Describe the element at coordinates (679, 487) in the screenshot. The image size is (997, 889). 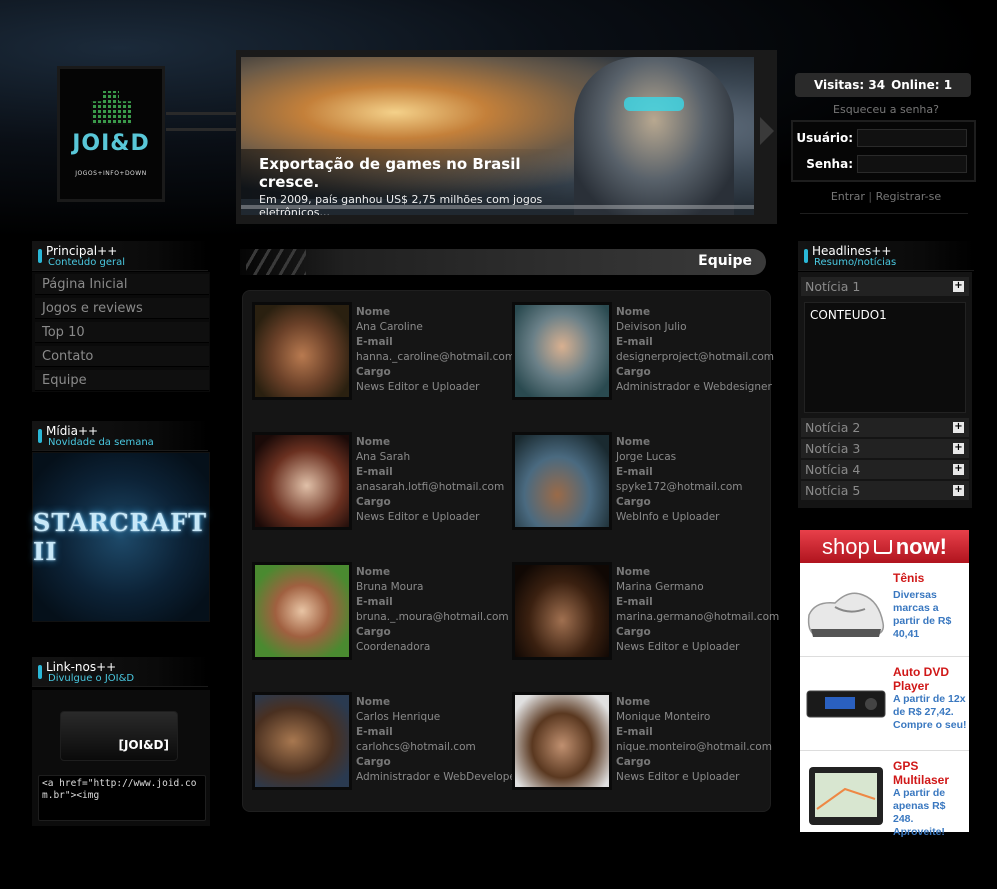
I see `member-email: spyke172@hotmail.com` at that location.